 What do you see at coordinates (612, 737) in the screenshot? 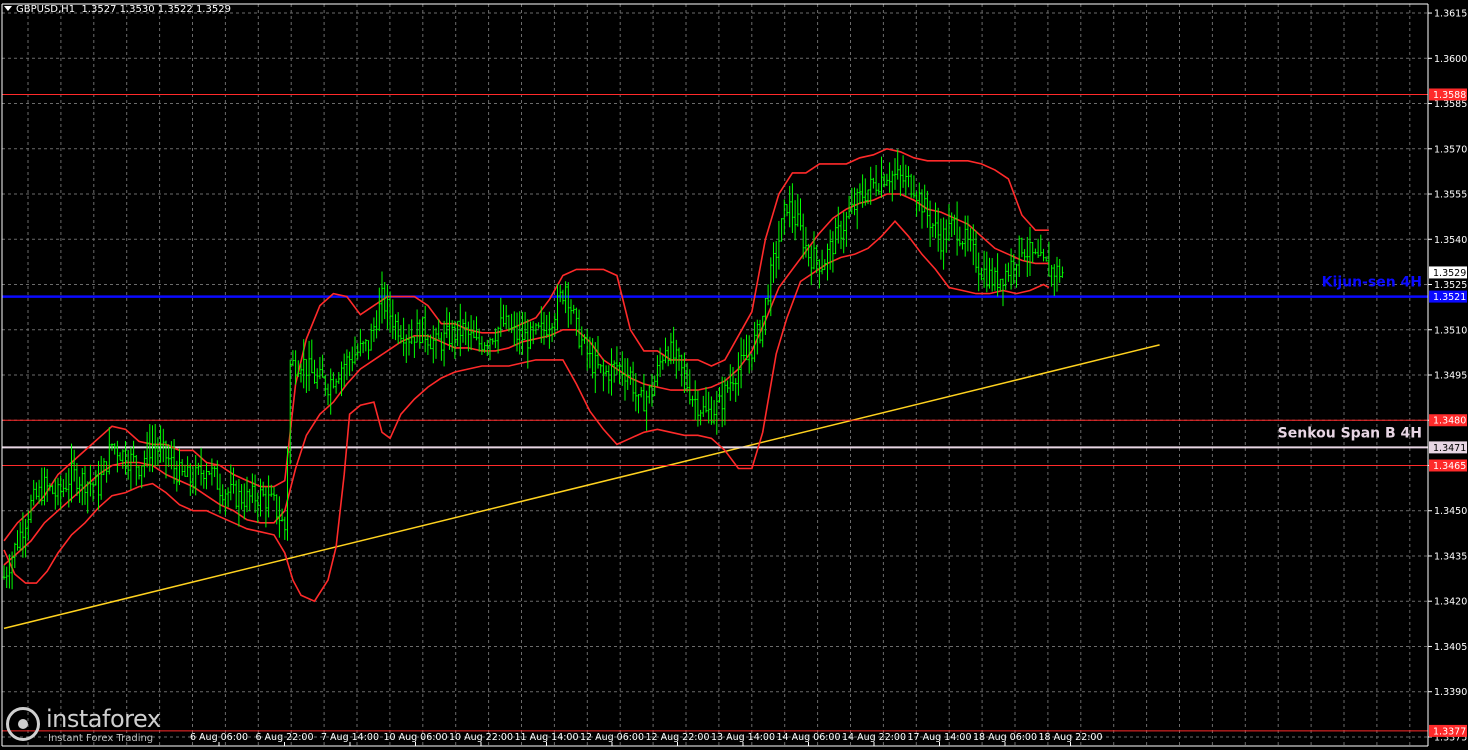
I see `time-tick-label: 12 Aug 06:00` at bounding box center [612, 737].